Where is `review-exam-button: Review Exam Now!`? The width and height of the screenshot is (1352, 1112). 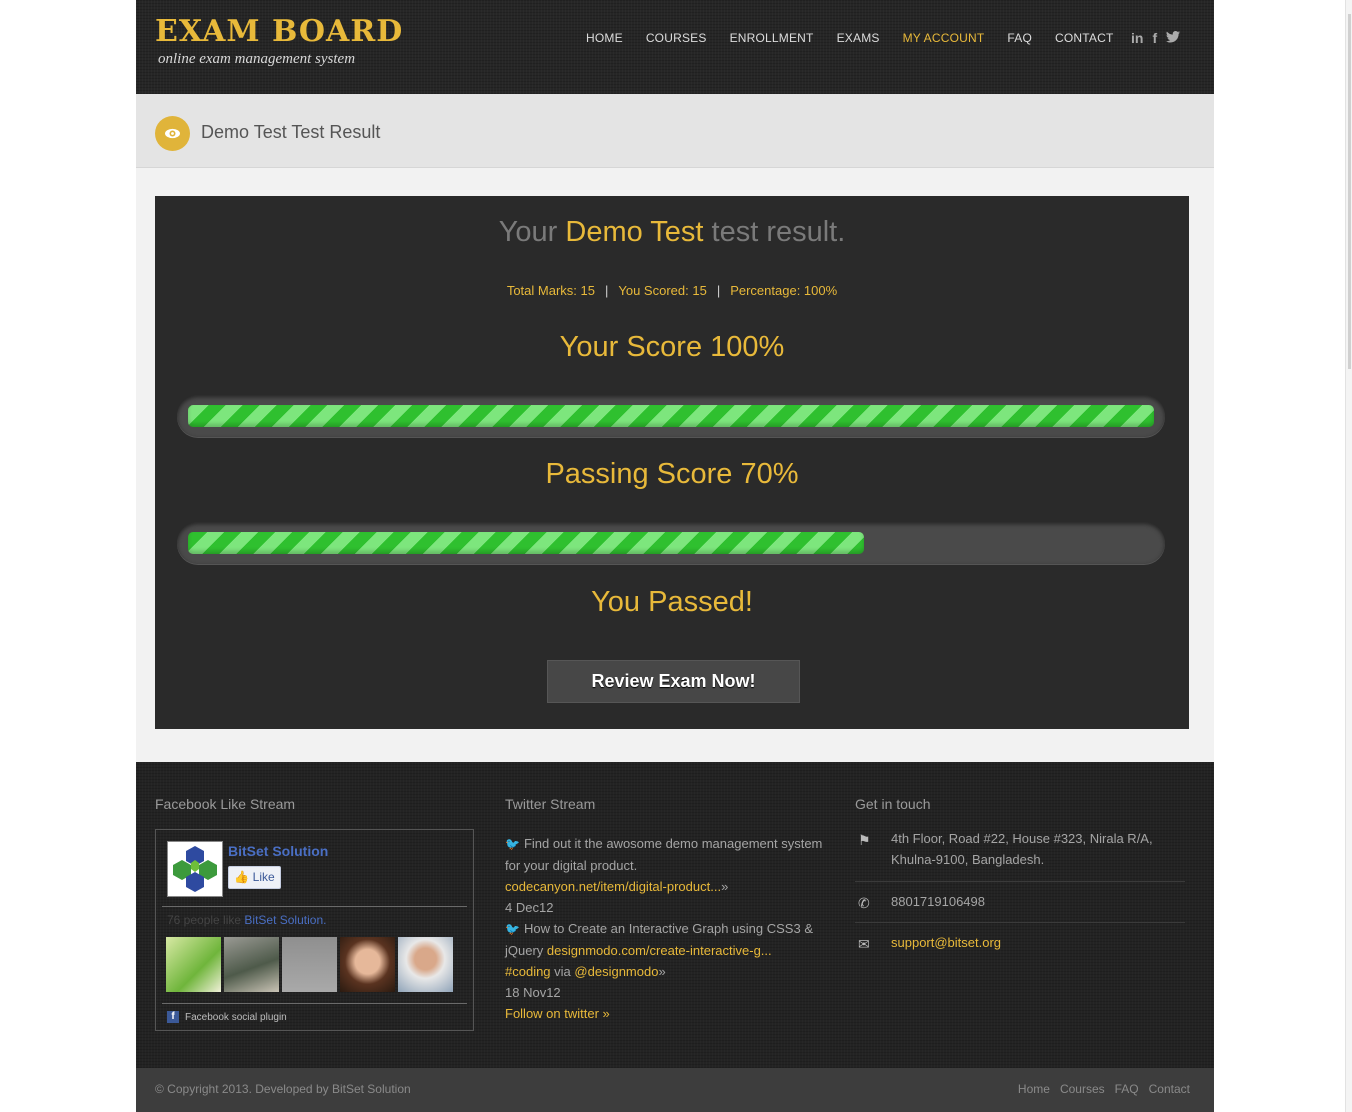
review-exam-button: Review Exam Now! is located at coordinates (673, 681).